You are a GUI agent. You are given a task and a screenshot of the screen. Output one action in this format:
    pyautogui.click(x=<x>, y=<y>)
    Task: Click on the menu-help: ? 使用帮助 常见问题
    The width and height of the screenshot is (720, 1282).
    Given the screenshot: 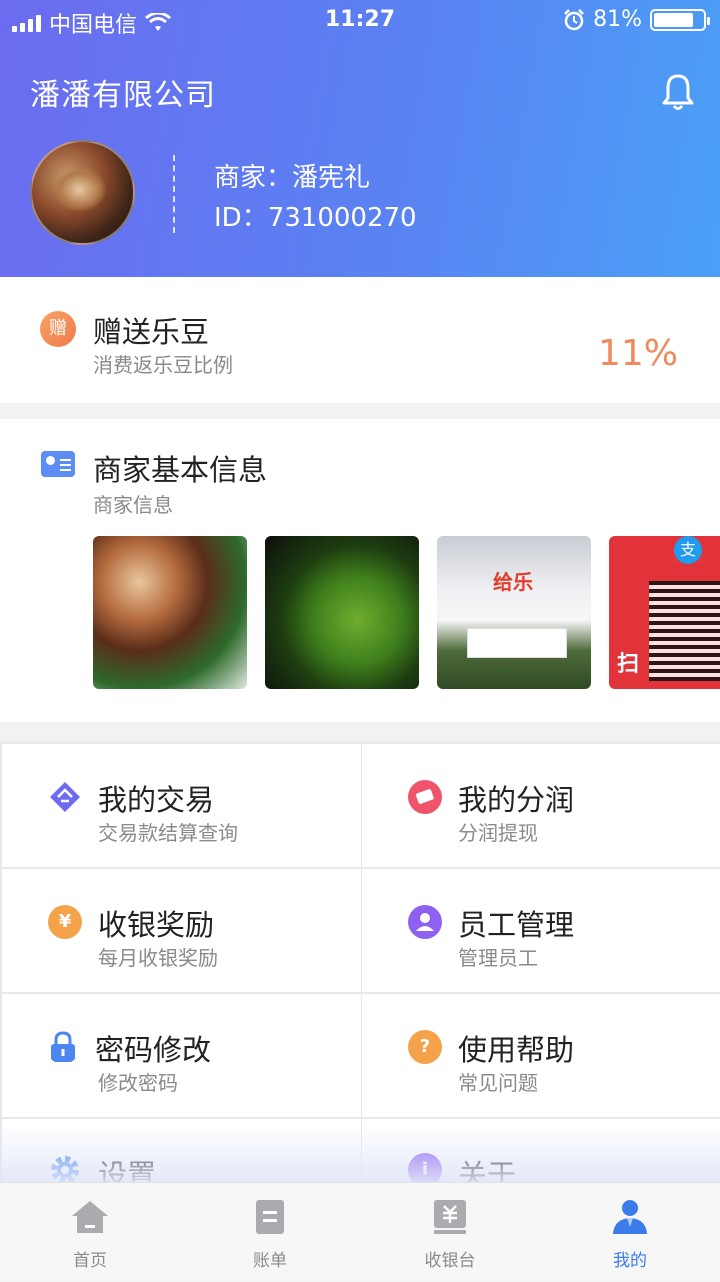 What is the action you would take?
    pyautogui.click(x=541, y=1055)
    